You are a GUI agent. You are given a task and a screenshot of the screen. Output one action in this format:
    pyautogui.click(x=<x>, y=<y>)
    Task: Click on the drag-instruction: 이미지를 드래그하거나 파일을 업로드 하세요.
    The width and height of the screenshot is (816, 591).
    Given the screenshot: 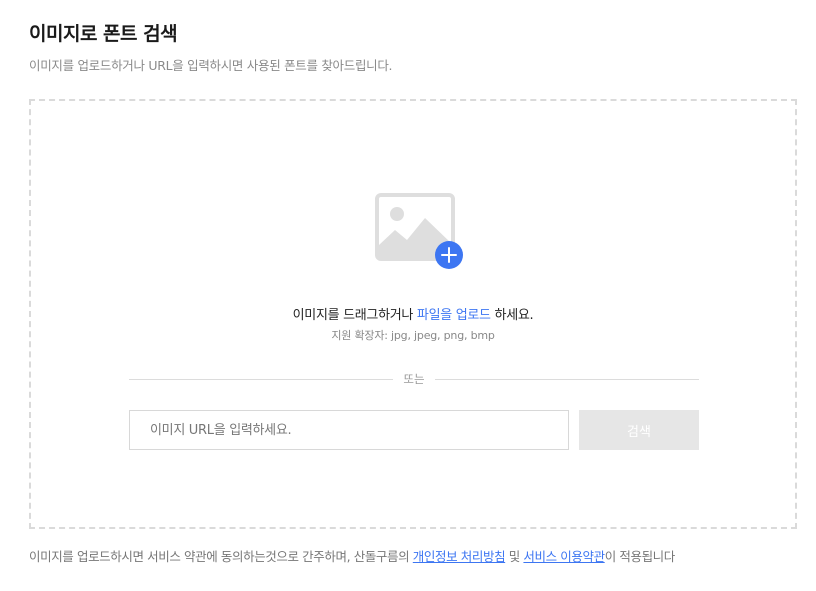 What is the action you would take?
    pyautogui.click(x=413, y=313)
    